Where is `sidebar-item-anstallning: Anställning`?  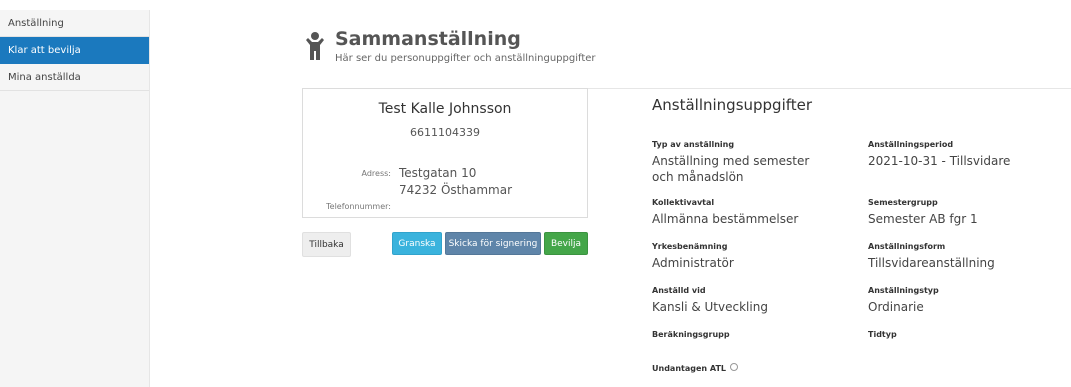 sidebar-item-anstallning: Anställning is located at coordinates (74, 23).